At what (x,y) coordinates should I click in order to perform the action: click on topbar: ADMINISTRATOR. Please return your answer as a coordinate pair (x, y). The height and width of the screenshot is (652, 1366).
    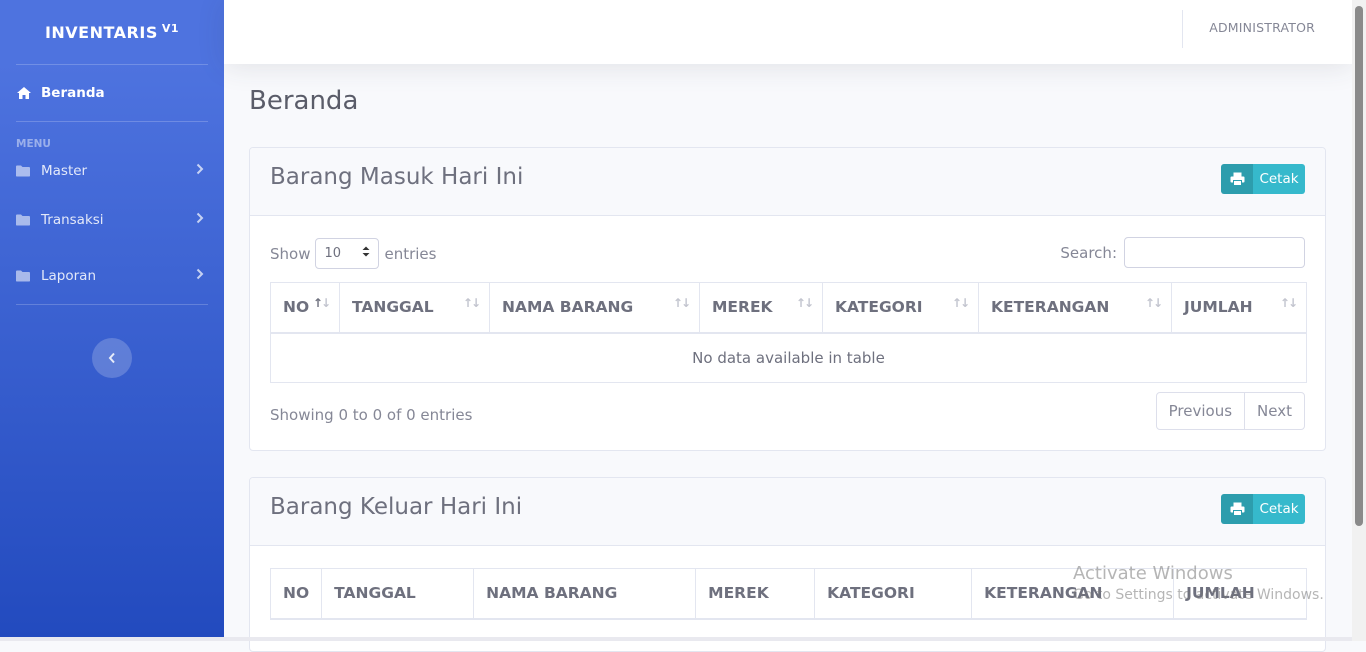
    Looking at the image, I should click on (788, 32).